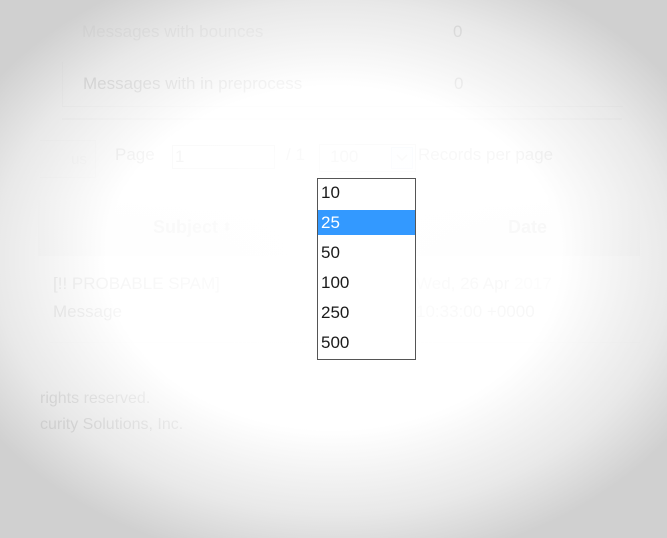  What do you see at coordinates (366, 222) in the screenshot?
I see `dropdown-option-highlighted: 25` at bounding box center [366, 222].